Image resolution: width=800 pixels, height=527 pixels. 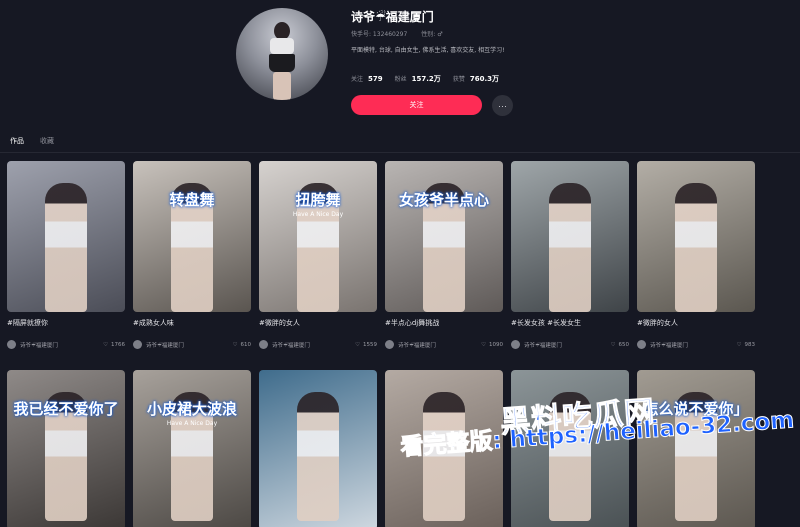 I want to click on likes: ♡ 1090, so click(x=492, y=345).